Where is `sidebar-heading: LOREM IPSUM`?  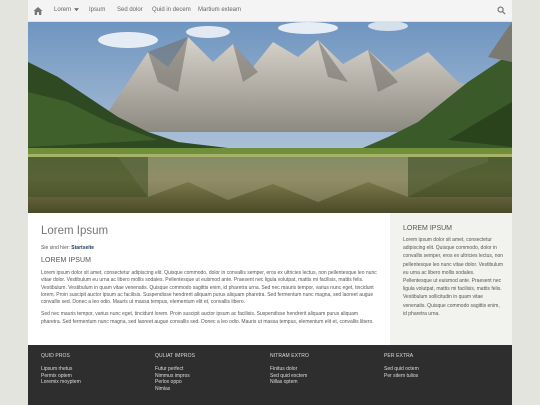 sidebar-heading: LOREM IPSUM is located at coordinates (428, 228).